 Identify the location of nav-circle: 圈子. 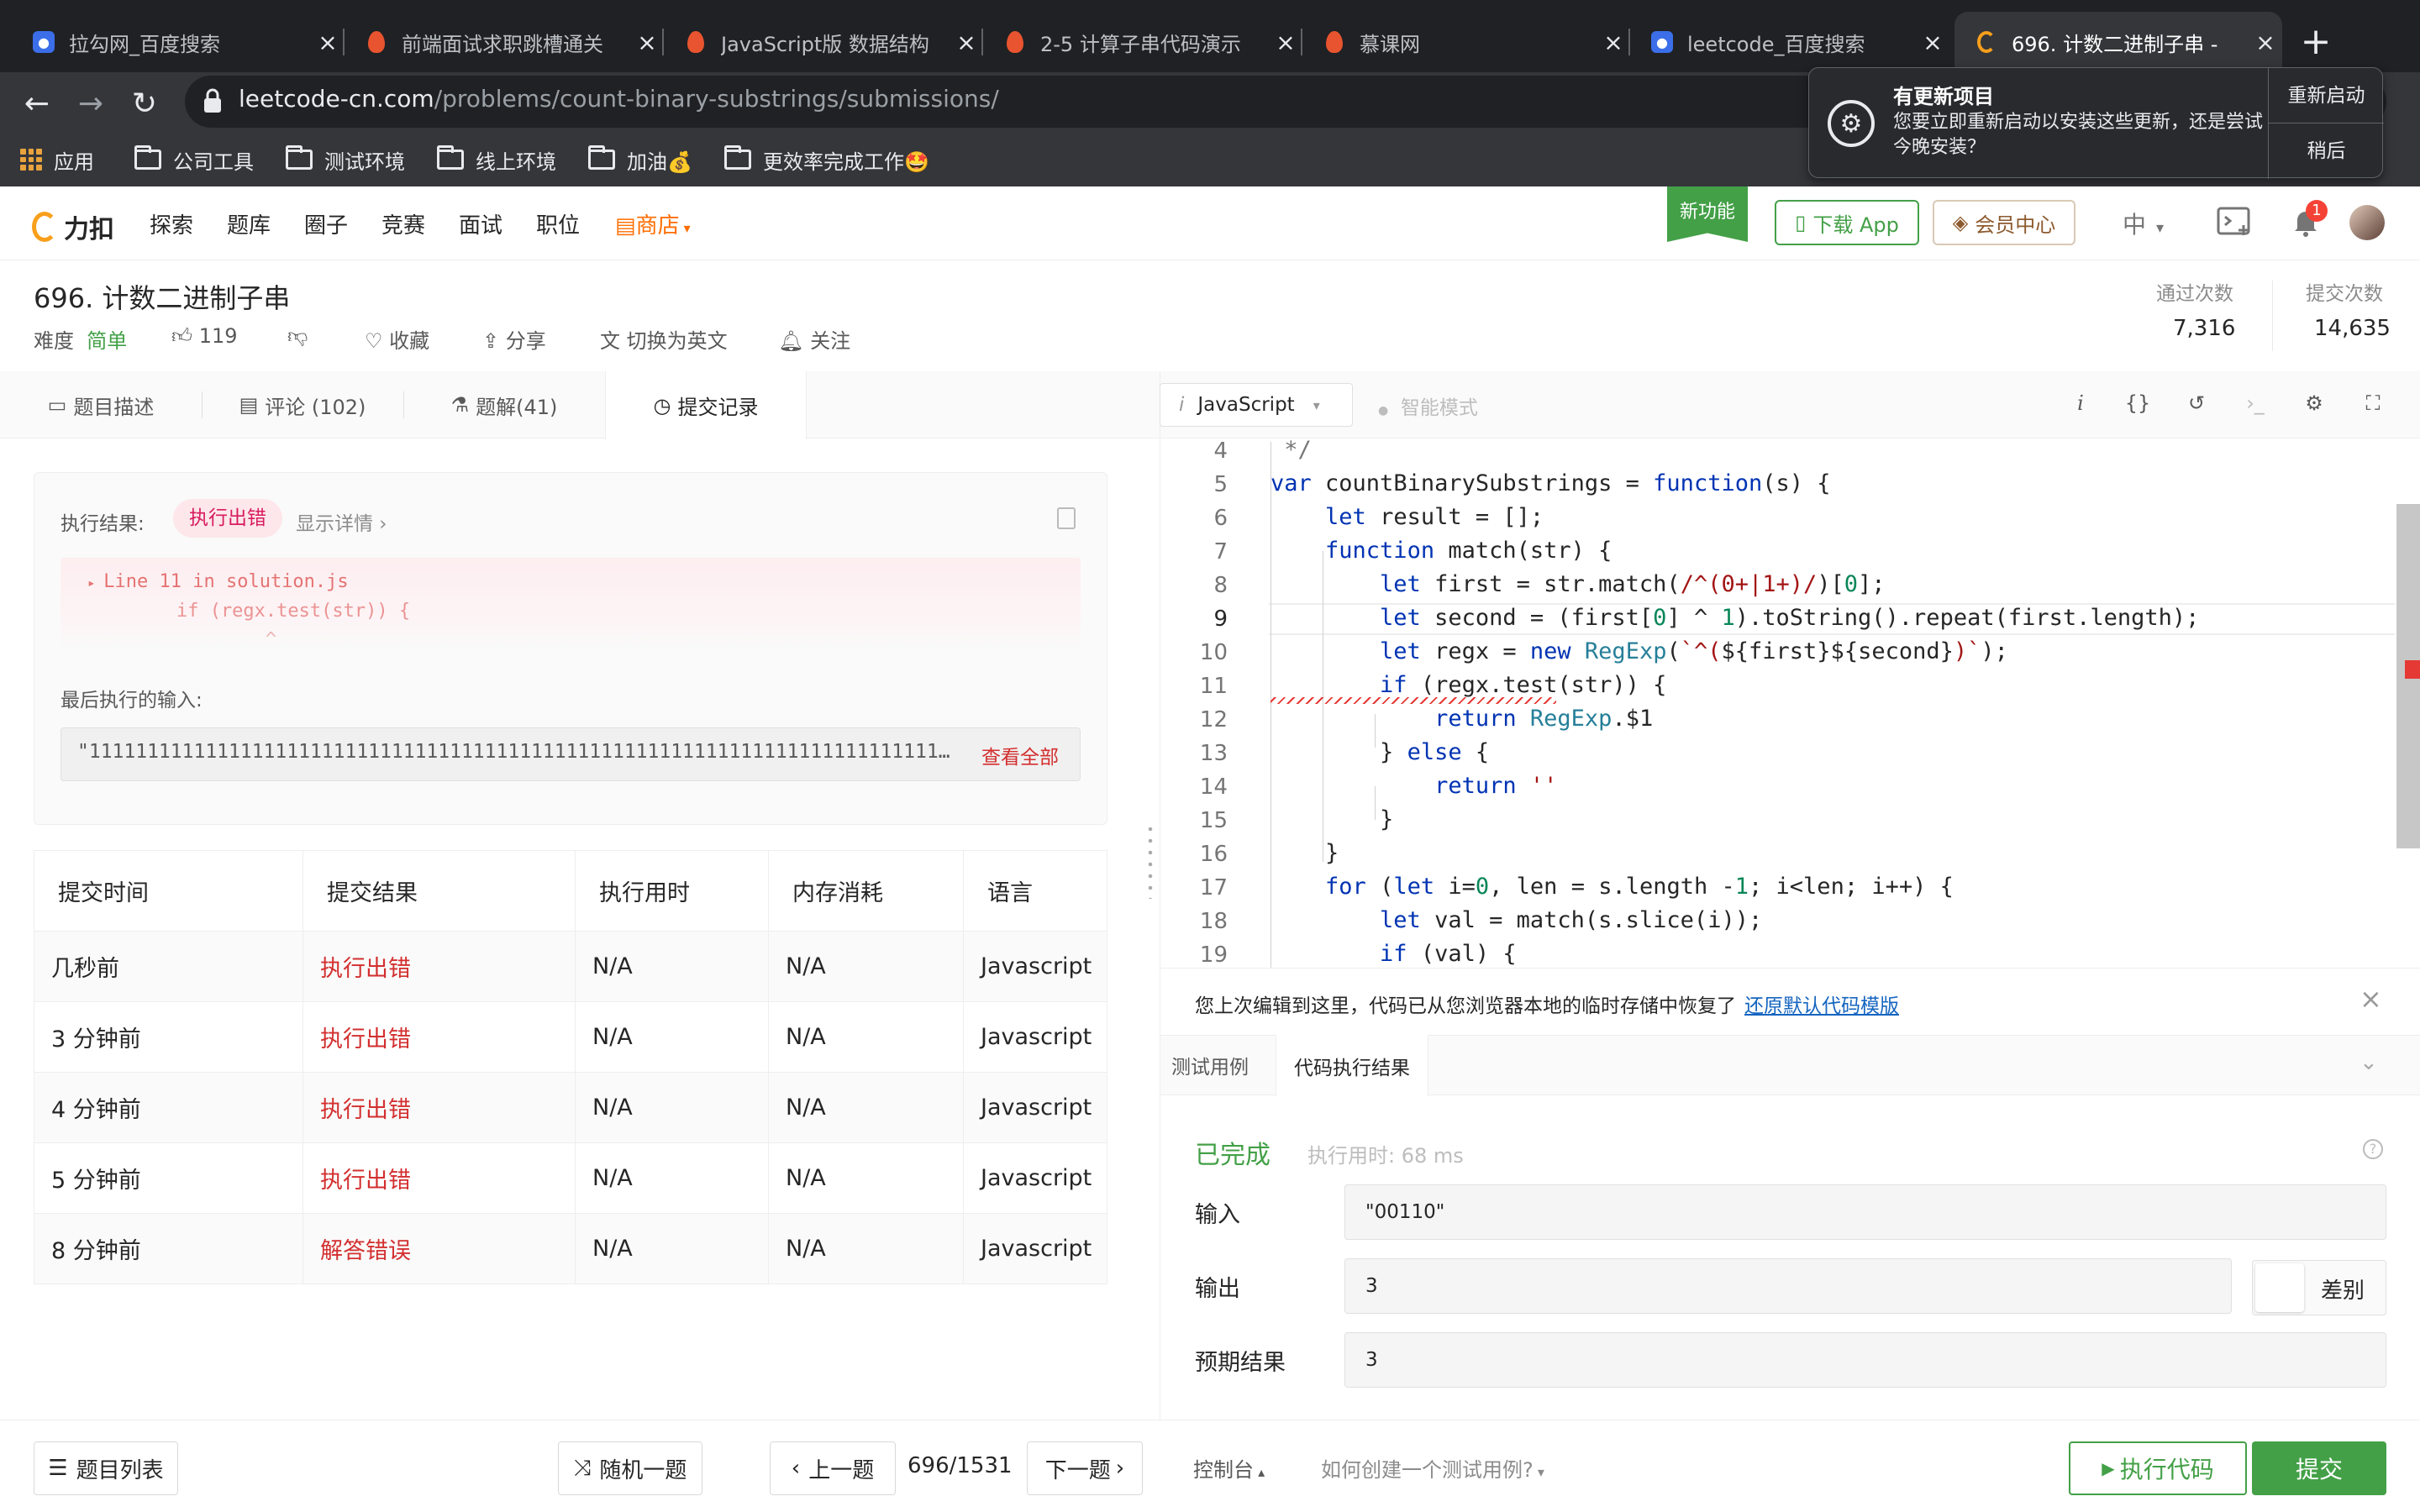
(326, 223).